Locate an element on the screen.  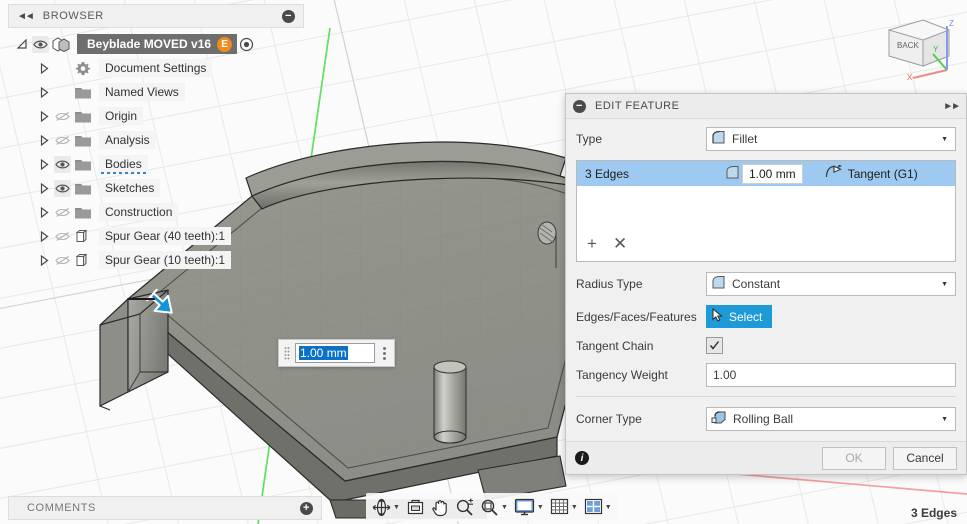
view-cube-box: BACK is located at coordinates (919, 43).